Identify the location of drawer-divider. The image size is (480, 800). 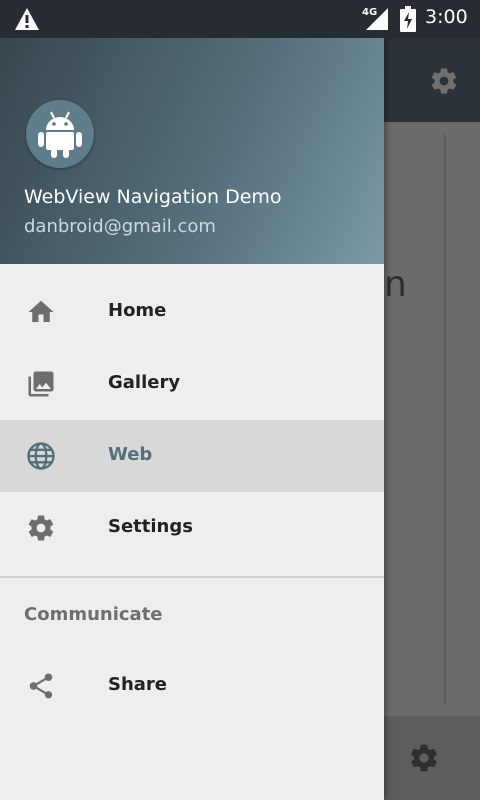
(192, 577).